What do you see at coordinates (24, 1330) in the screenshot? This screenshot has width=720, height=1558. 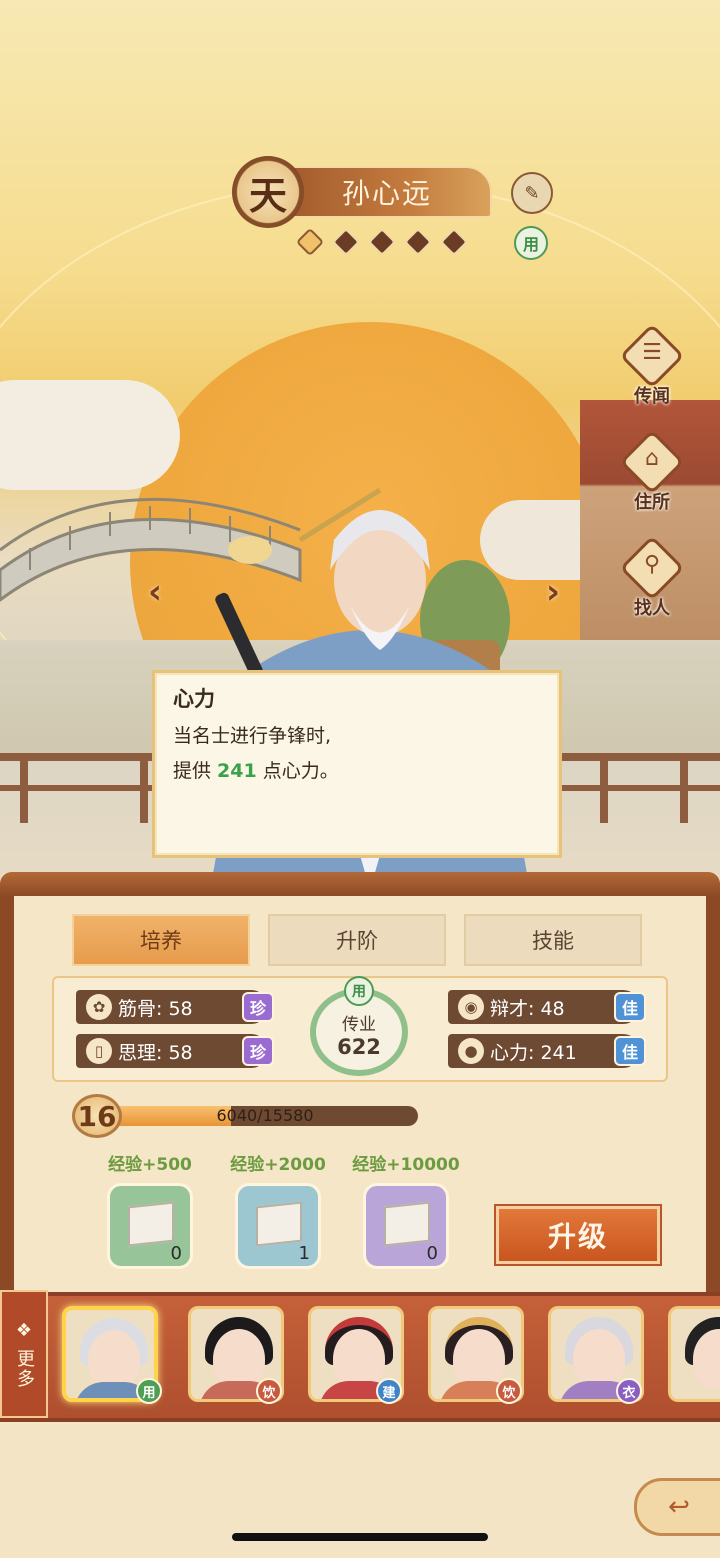 I see `diamond-grid-icon: ❖` at bounding box center [24, 1330].